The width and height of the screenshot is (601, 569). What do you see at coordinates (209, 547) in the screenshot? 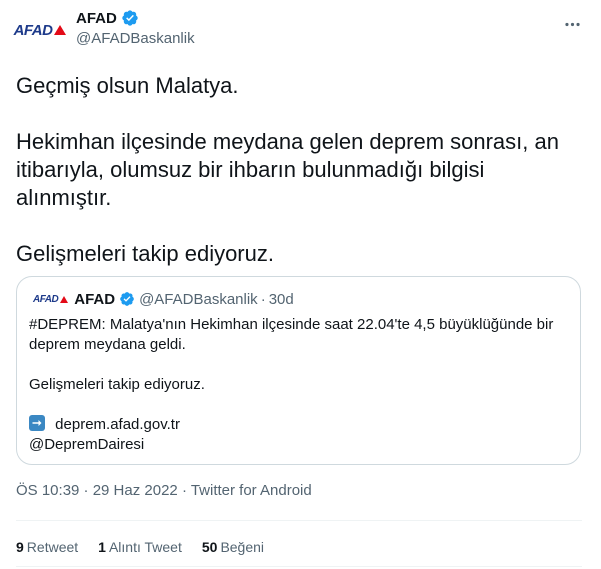
I see `likes-count: 50` at bounding box center [209, 547].